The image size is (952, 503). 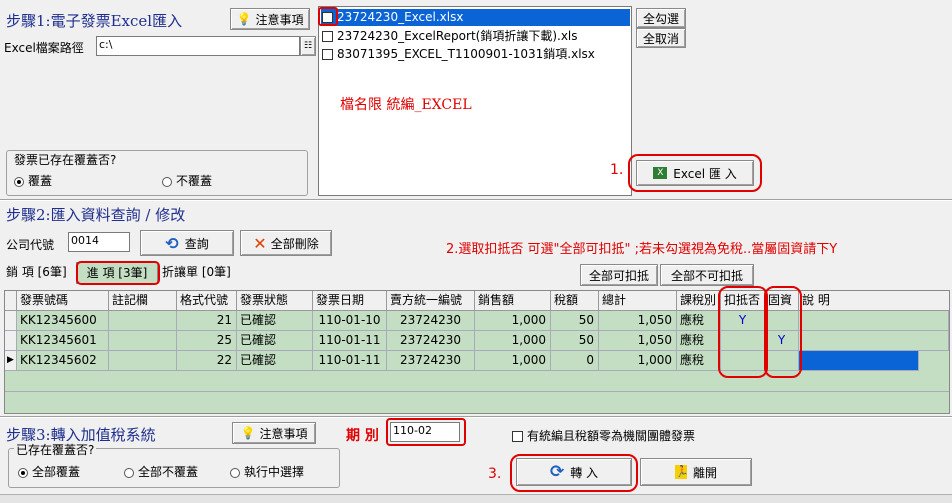 I want to click on option-overwrite-none: 全部不覆蓋, so click(x=161, y=471).